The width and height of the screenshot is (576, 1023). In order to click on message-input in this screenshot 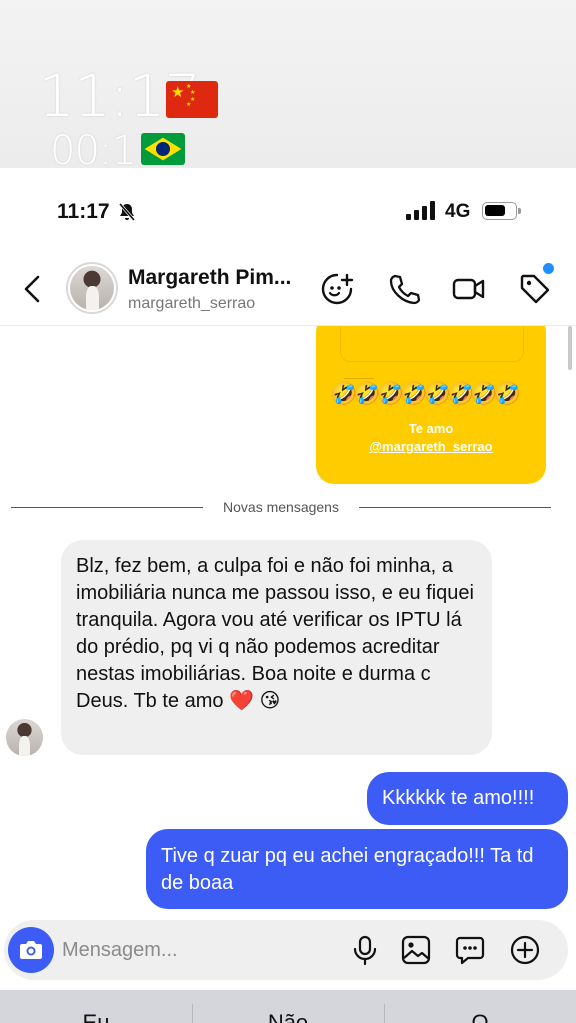, I will do `click(197, 950)`.